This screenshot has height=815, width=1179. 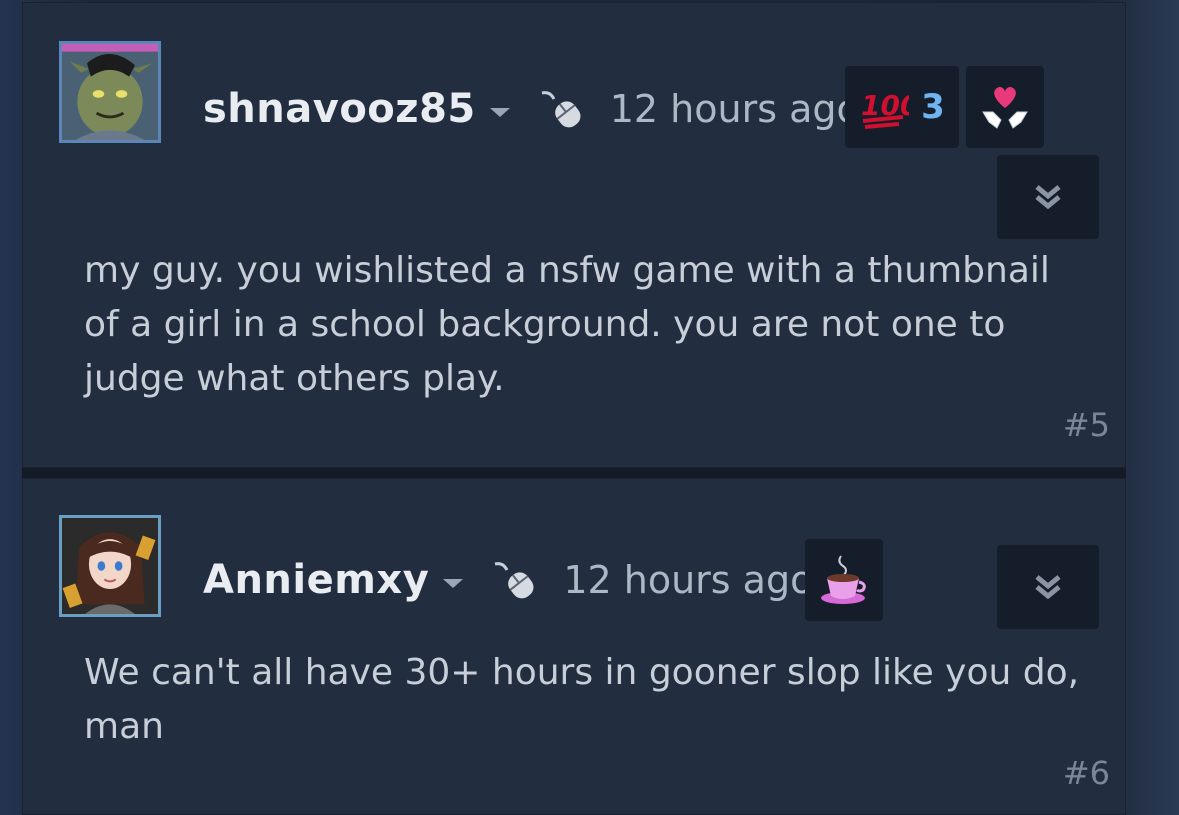 I want to click on comment-divider, so click(x=574, y=473).